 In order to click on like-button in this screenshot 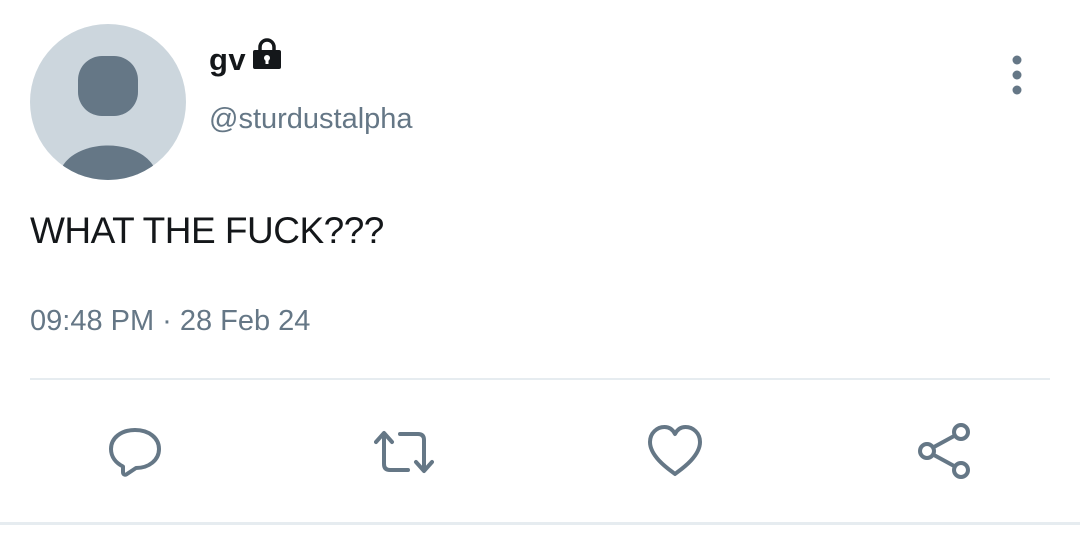, I will do `click(675, 452)`.